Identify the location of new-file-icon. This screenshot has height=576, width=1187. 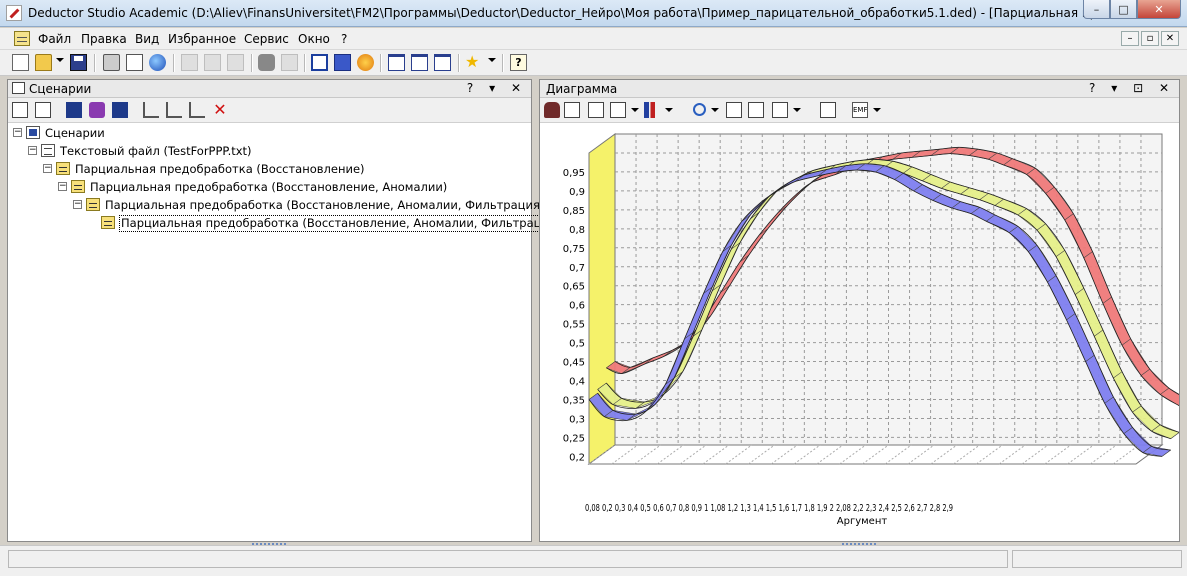
(20, 62).